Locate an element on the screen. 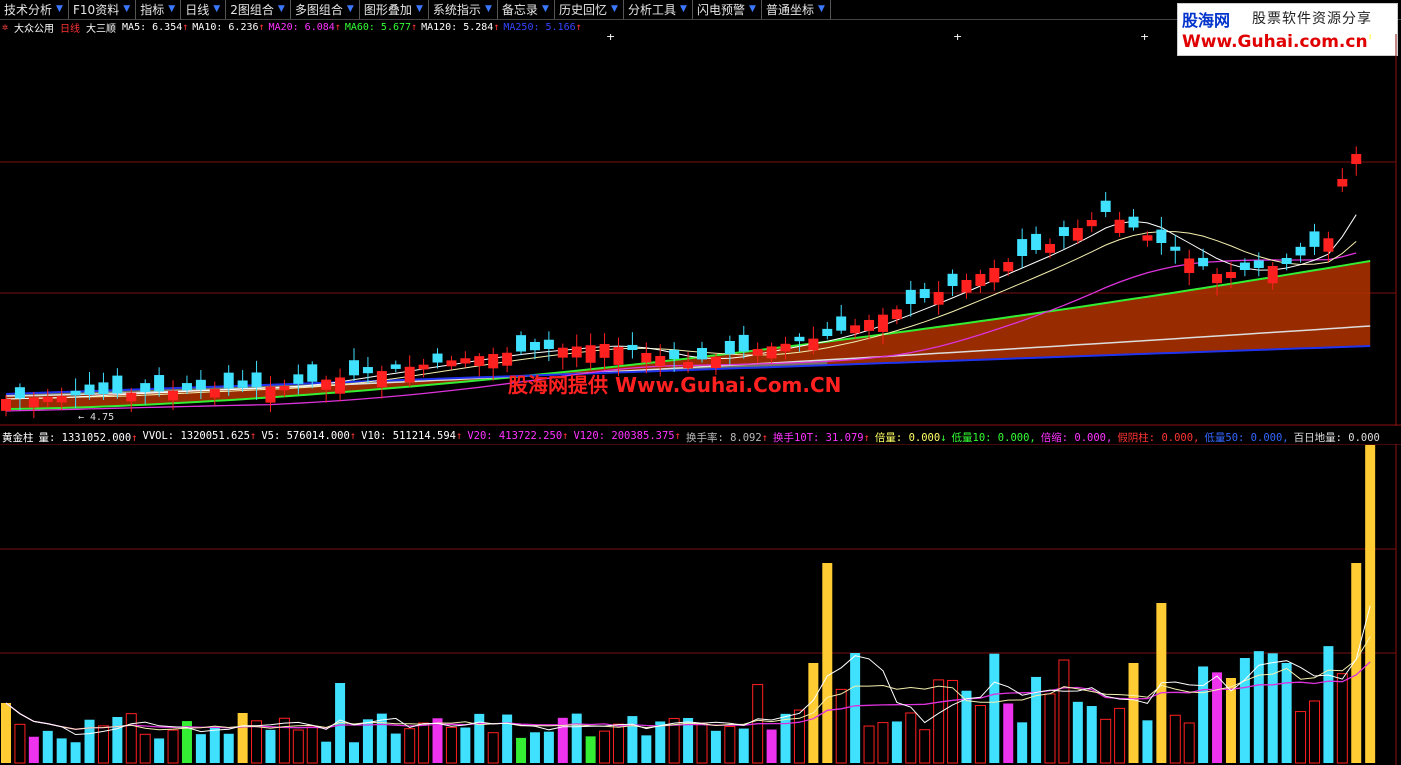  toolbar-item-label: 普通坐标 is located at coordinates (789, 10).